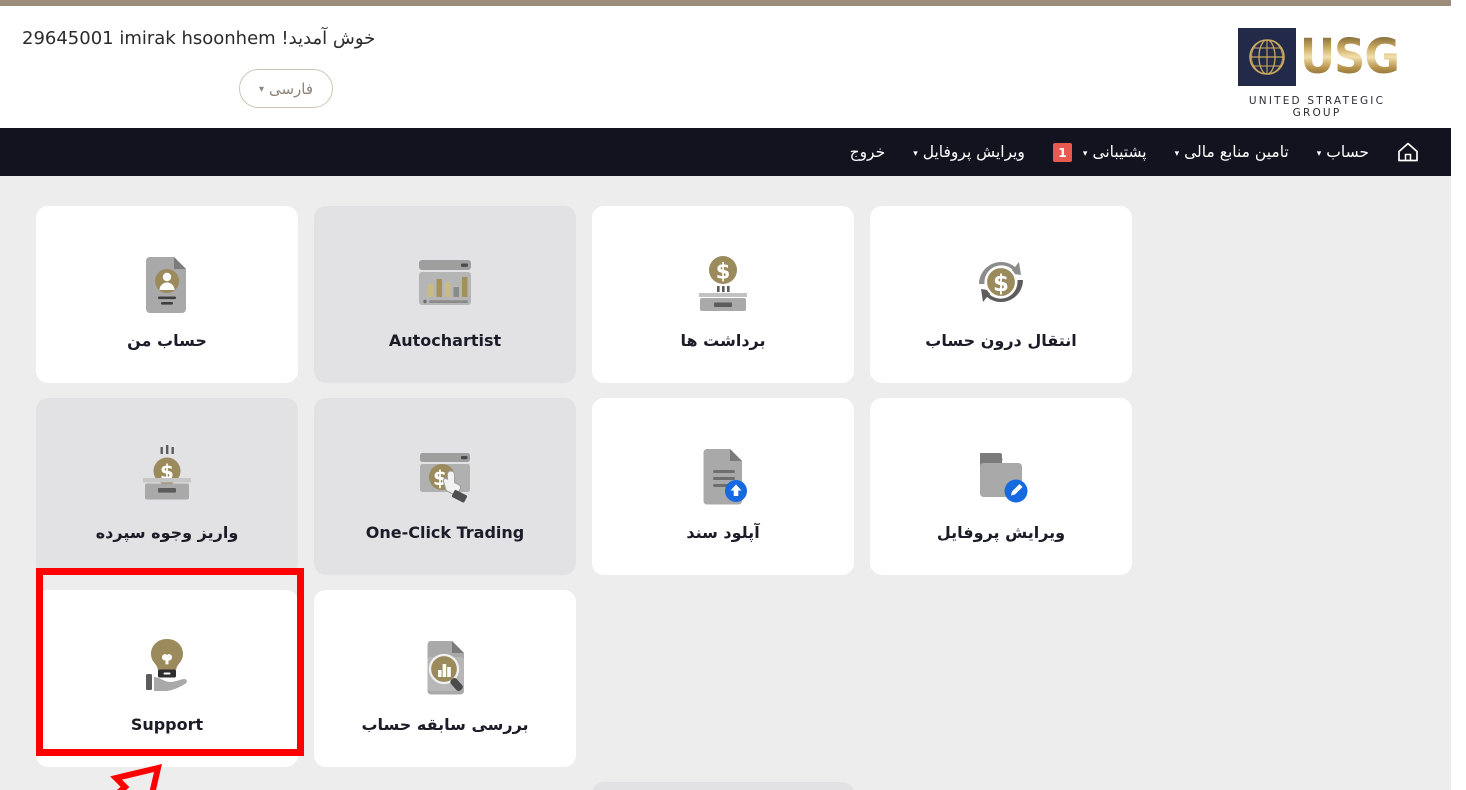 The height and width of the screenshot is (790, 1466). I want to click on tile-internal-transfer-label: انتقال درون حساب, so click(1001, 340).